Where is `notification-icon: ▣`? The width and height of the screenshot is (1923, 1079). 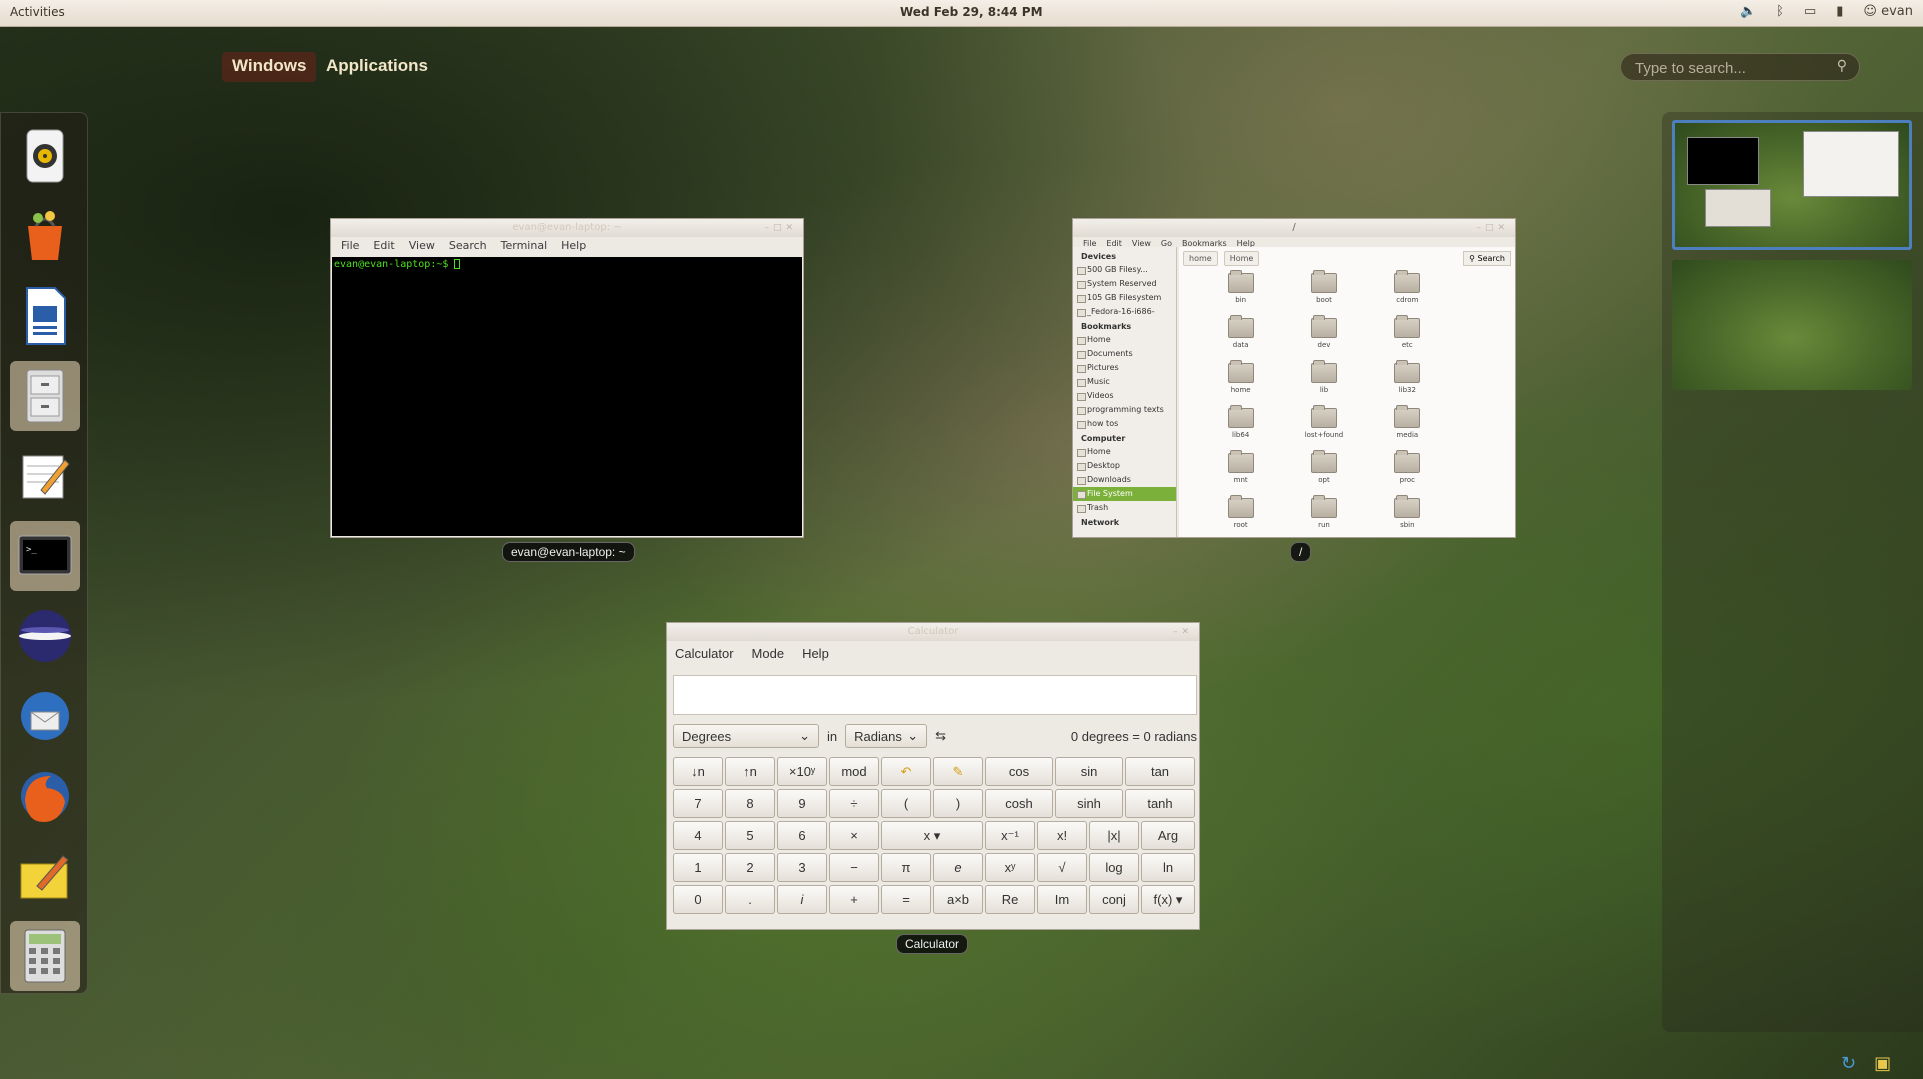
notification-icon: ▣ is located at coordinates (1882, 1063).